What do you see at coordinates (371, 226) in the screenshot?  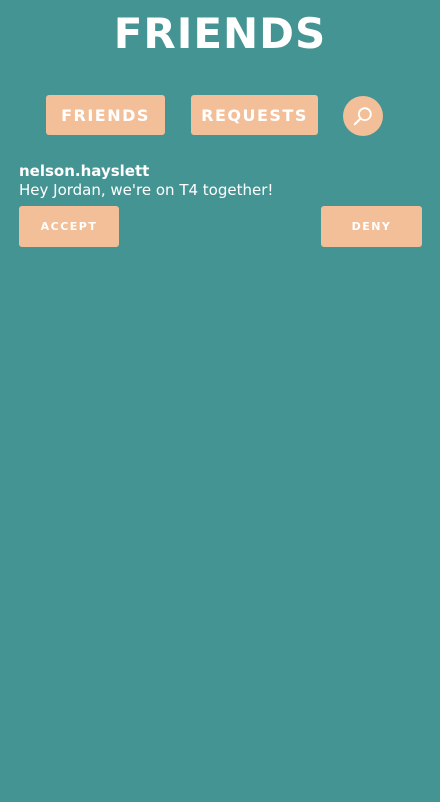 I see `deny-button: DENY` at bounding box center [371, 226].